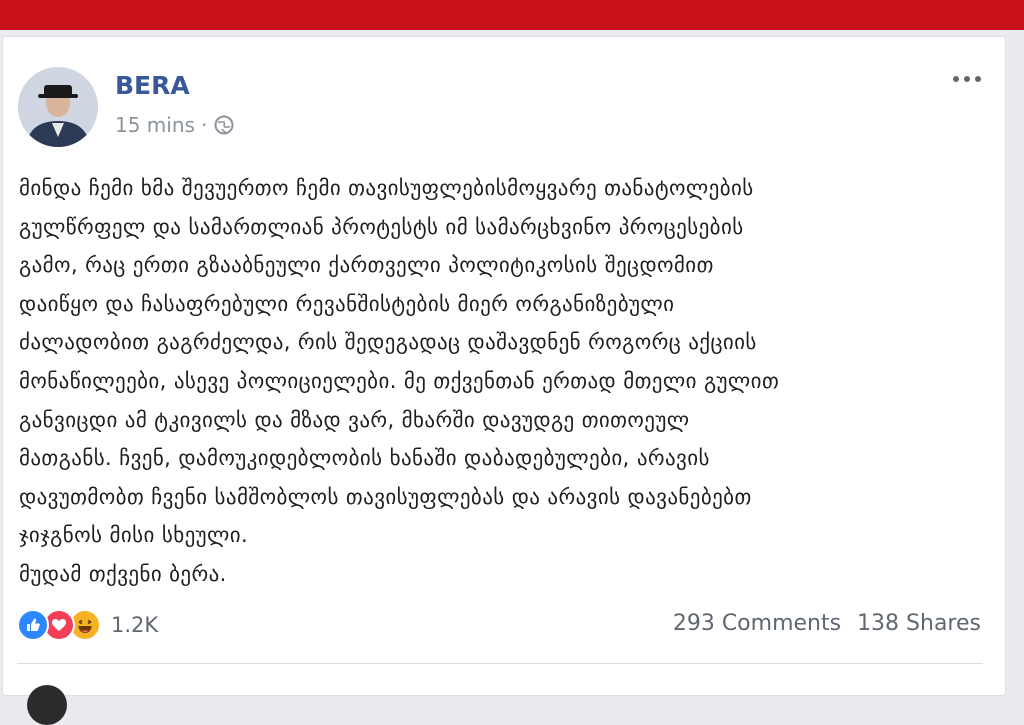 This screenshot has width=1024, height=725. I want to click on commenter-avatar, so click(47, 705).